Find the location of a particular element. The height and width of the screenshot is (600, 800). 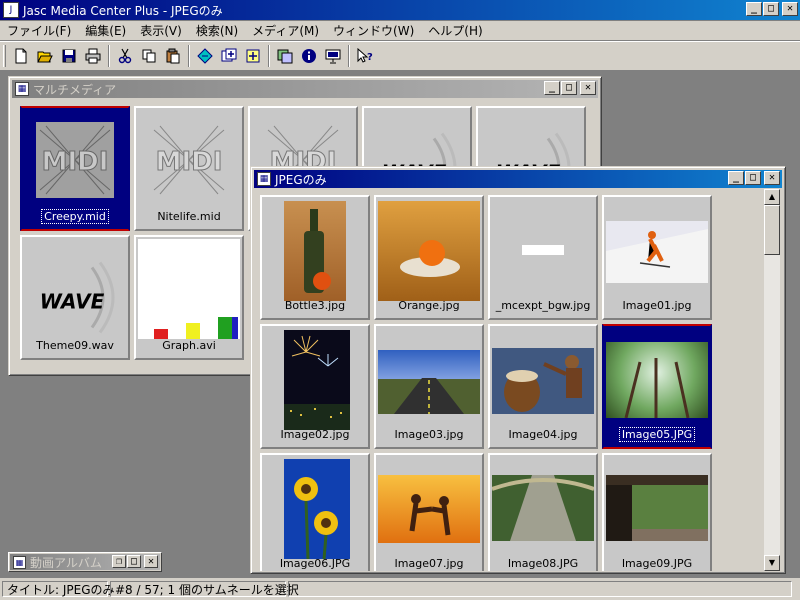

thumb-label: Nitelife.mid is located at coordinates (189, 216).